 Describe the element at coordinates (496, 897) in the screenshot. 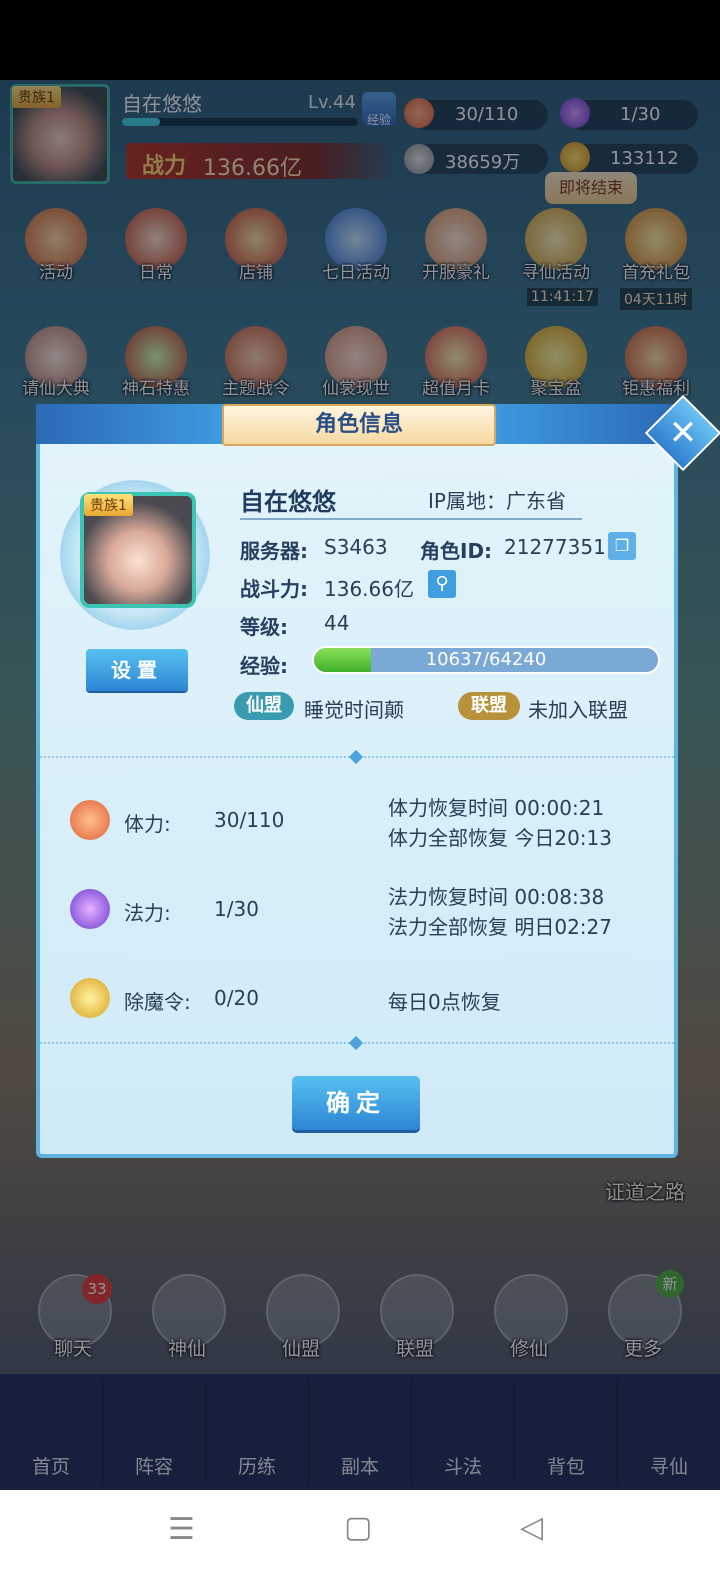

I see `mana-recover-time: 法力恢复时间 00:08:38` at that location.